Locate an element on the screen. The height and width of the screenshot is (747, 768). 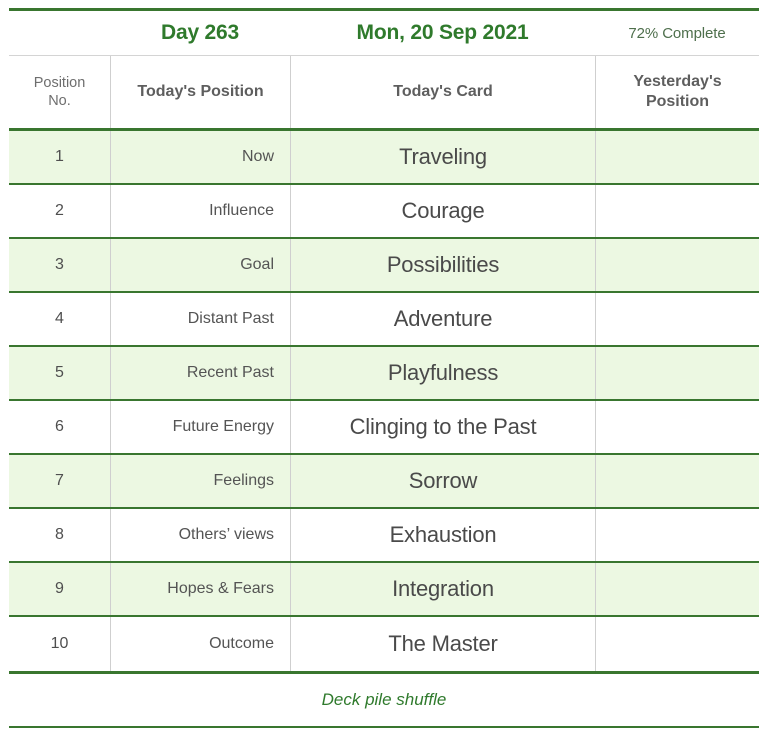
table-row: 3 Goal Possibilities is located at coordinates (384, 266).